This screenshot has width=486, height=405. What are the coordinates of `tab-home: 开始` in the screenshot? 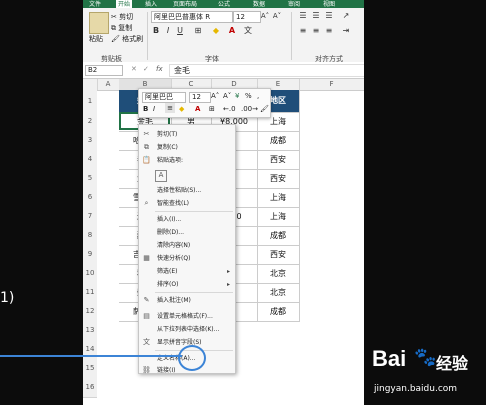 It's located at (124, 4).